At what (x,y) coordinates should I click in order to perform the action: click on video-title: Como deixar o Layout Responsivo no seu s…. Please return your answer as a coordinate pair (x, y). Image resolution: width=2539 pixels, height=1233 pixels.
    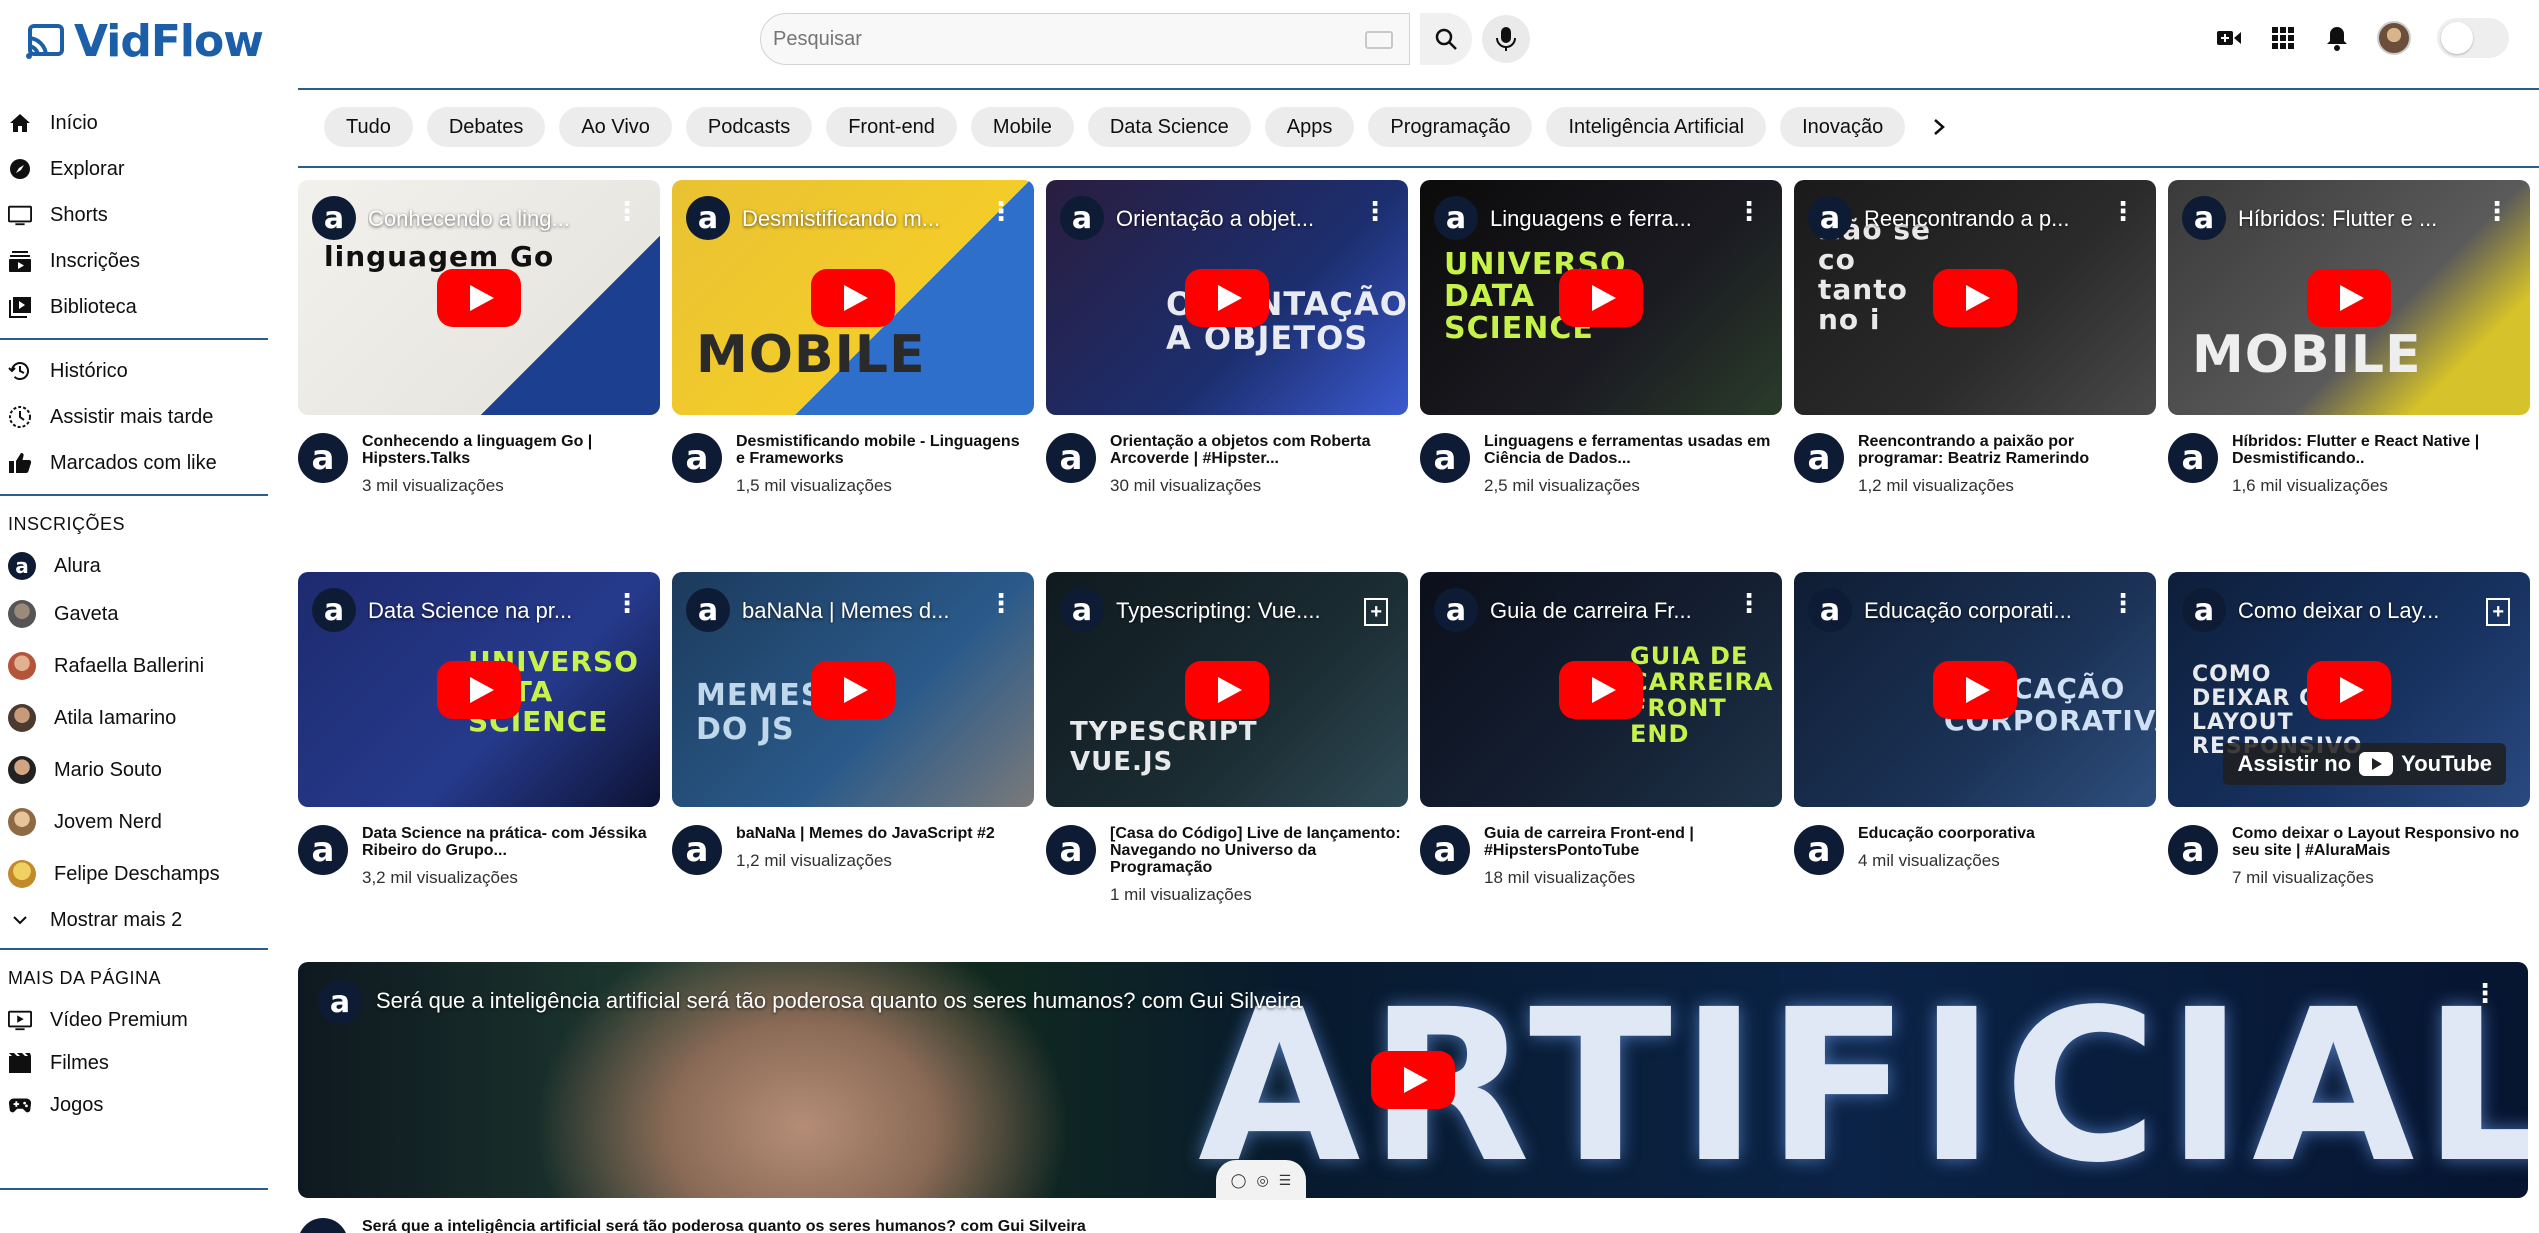
    Looking at the image, I should click on (2379, 842).